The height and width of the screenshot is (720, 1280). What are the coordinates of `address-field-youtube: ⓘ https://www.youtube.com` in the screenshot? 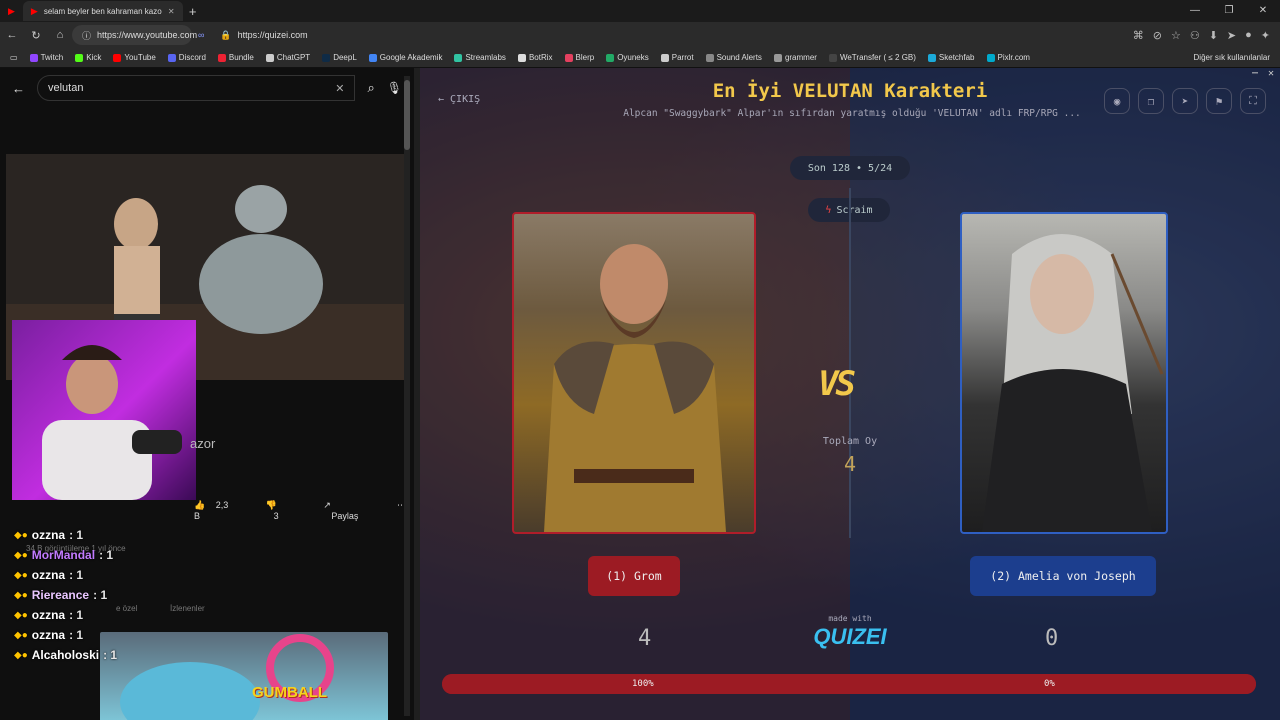 It's located at (134, 35).